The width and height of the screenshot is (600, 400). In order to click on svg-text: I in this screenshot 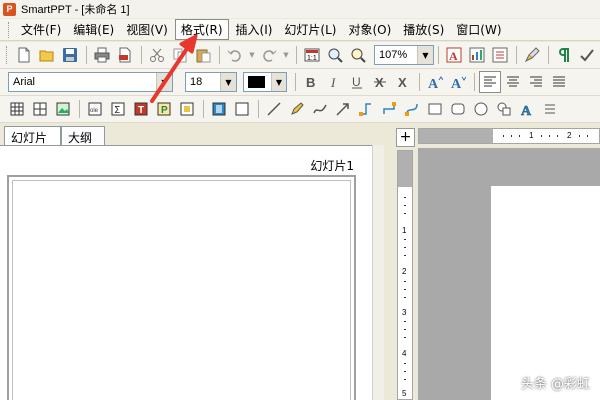, I will do `click(333, 82)`.